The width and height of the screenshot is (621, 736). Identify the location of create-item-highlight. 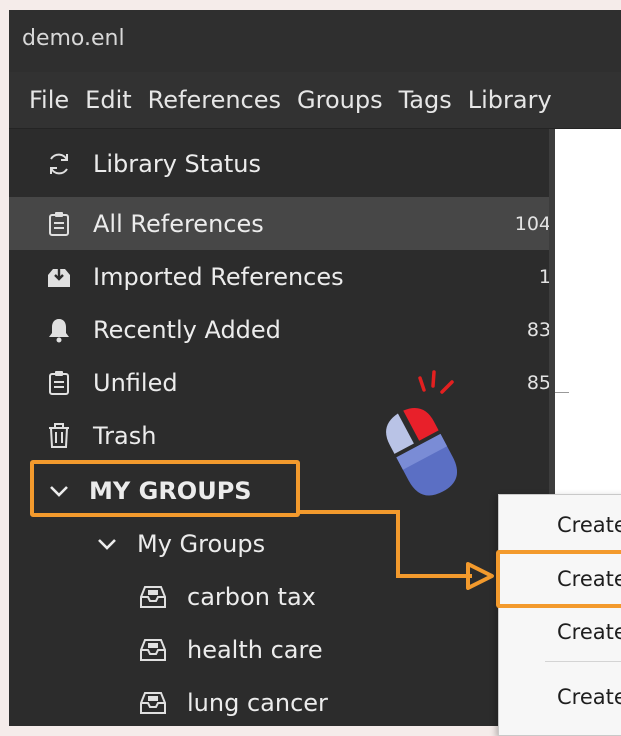
(558, 579).